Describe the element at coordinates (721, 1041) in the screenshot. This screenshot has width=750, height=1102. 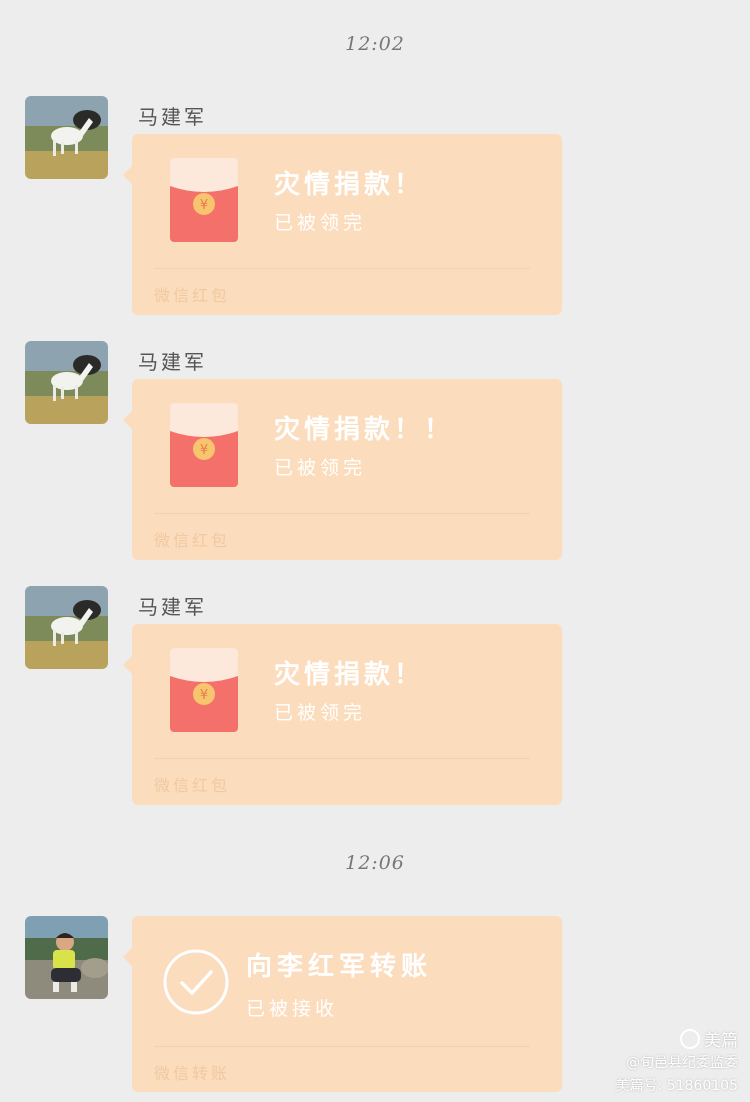
I see `watermark-brand-text: 美篇` at that location.